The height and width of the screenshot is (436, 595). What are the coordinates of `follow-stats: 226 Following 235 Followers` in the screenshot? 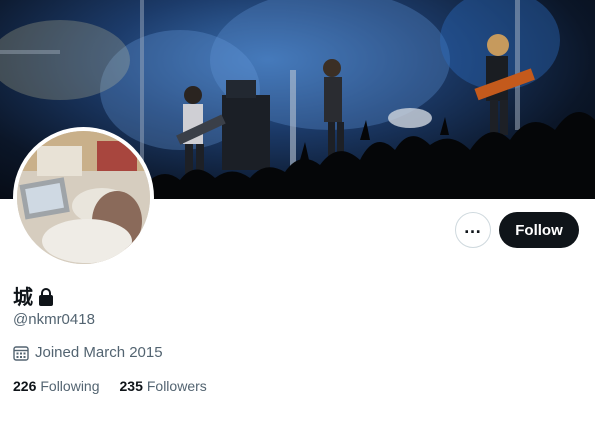 It's located at (110, 386).